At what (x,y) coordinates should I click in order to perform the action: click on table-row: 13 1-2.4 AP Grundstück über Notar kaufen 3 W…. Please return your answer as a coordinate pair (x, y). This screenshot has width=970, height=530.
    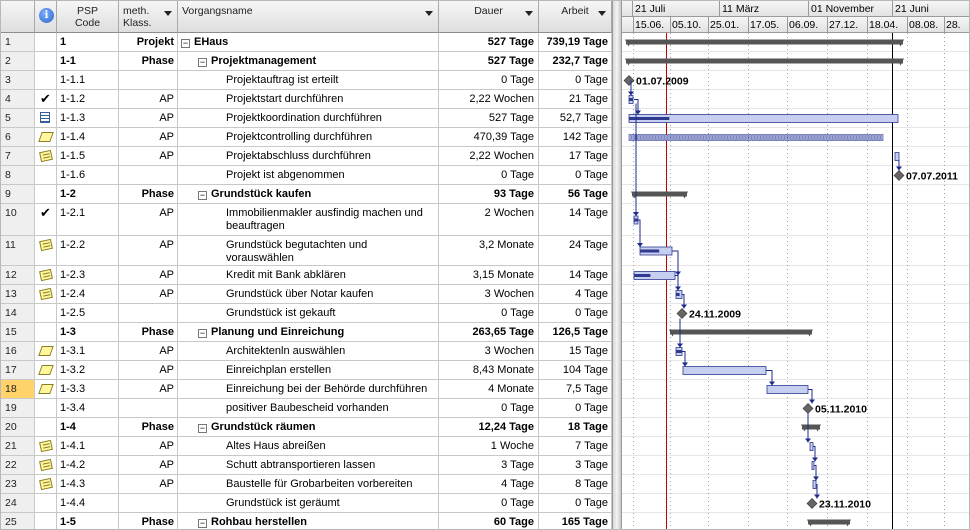
    Looking at the image, I should click on (306, 294).